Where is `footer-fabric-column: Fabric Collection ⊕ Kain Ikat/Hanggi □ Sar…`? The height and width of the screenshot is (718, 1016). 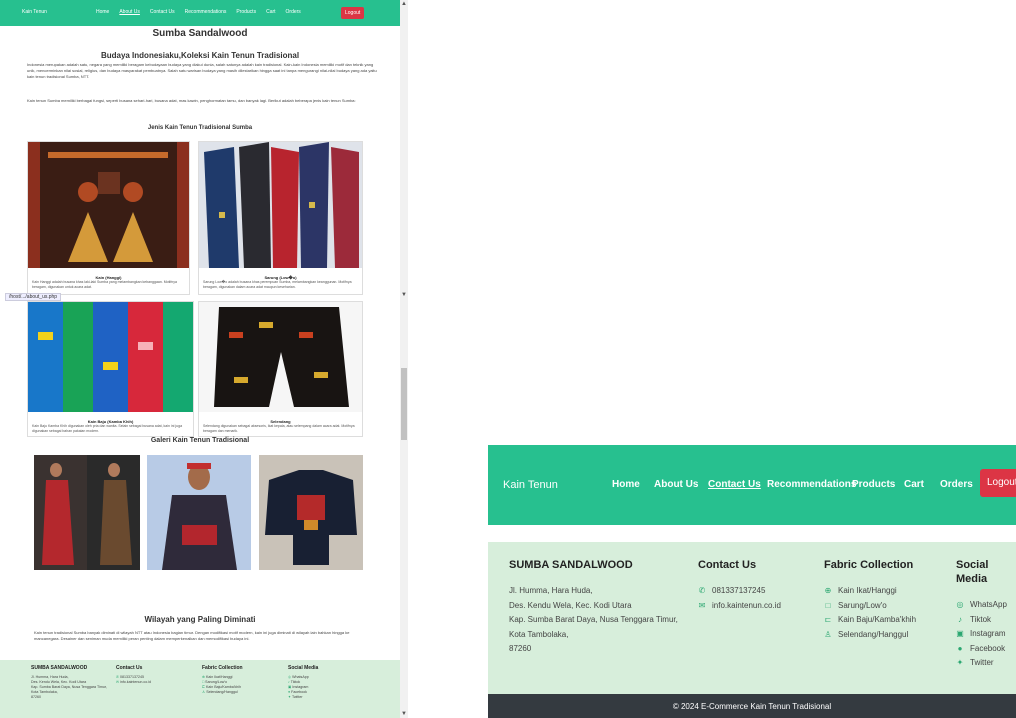 footer-fabric-column: Fabric Collection ⊕ Kain Ikat/Hanggi □ Sar… is located at coordinates (870, 600).